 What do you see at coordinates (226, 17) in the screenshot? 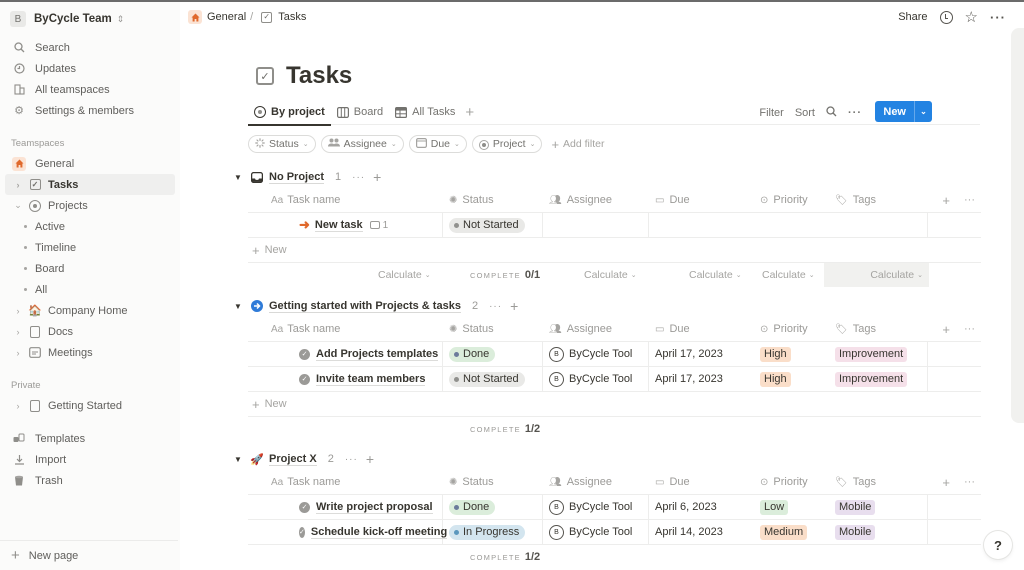
I see `breadcrumb-general: General` at bounding box center [226, 17].